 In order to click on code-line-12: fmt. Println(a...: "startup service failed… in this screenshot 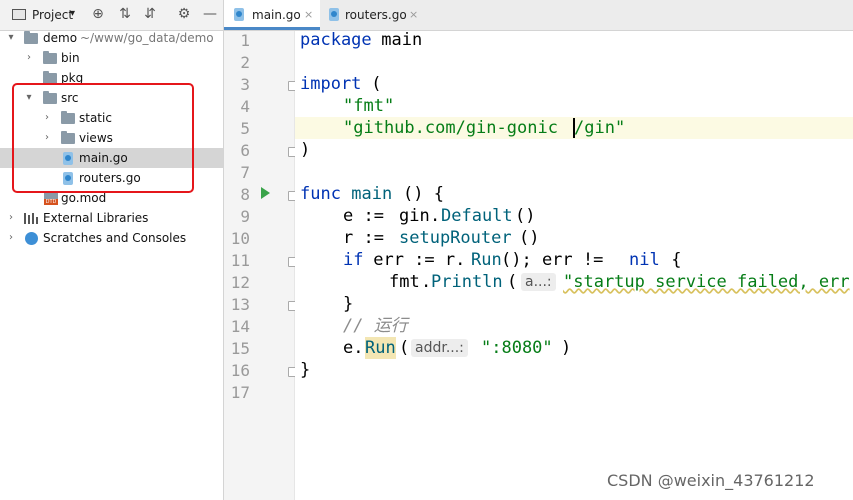, I will do `click(574, 282)`.